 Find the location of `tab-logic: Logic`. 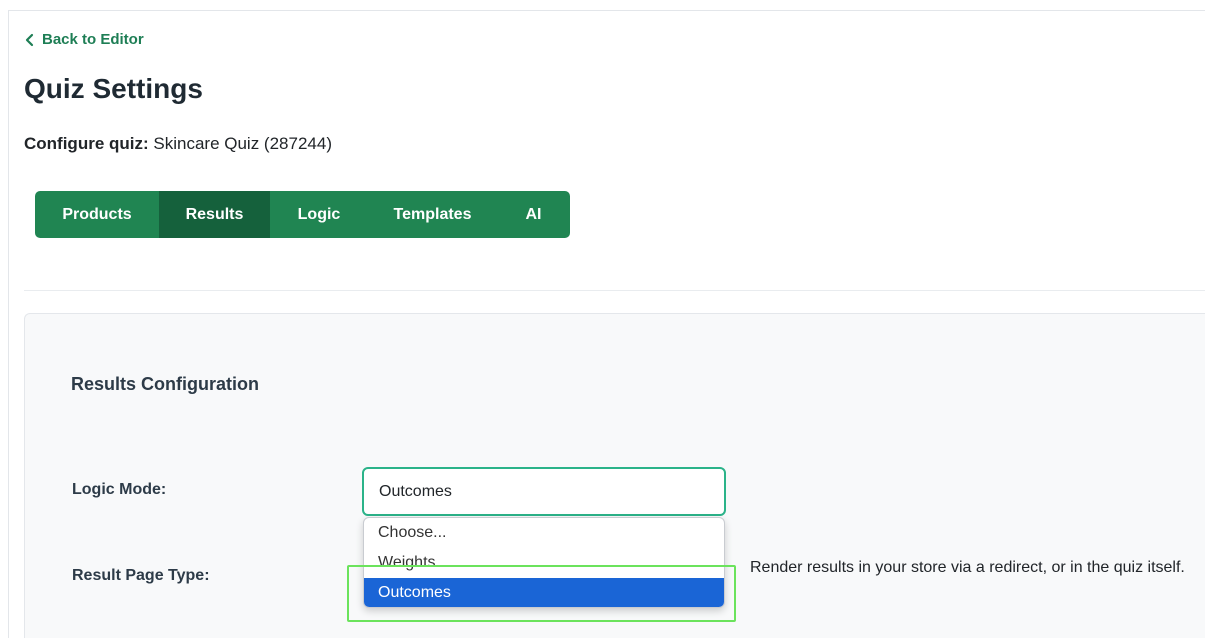

tab-logic: Logic is located at coordinates (319, 214).